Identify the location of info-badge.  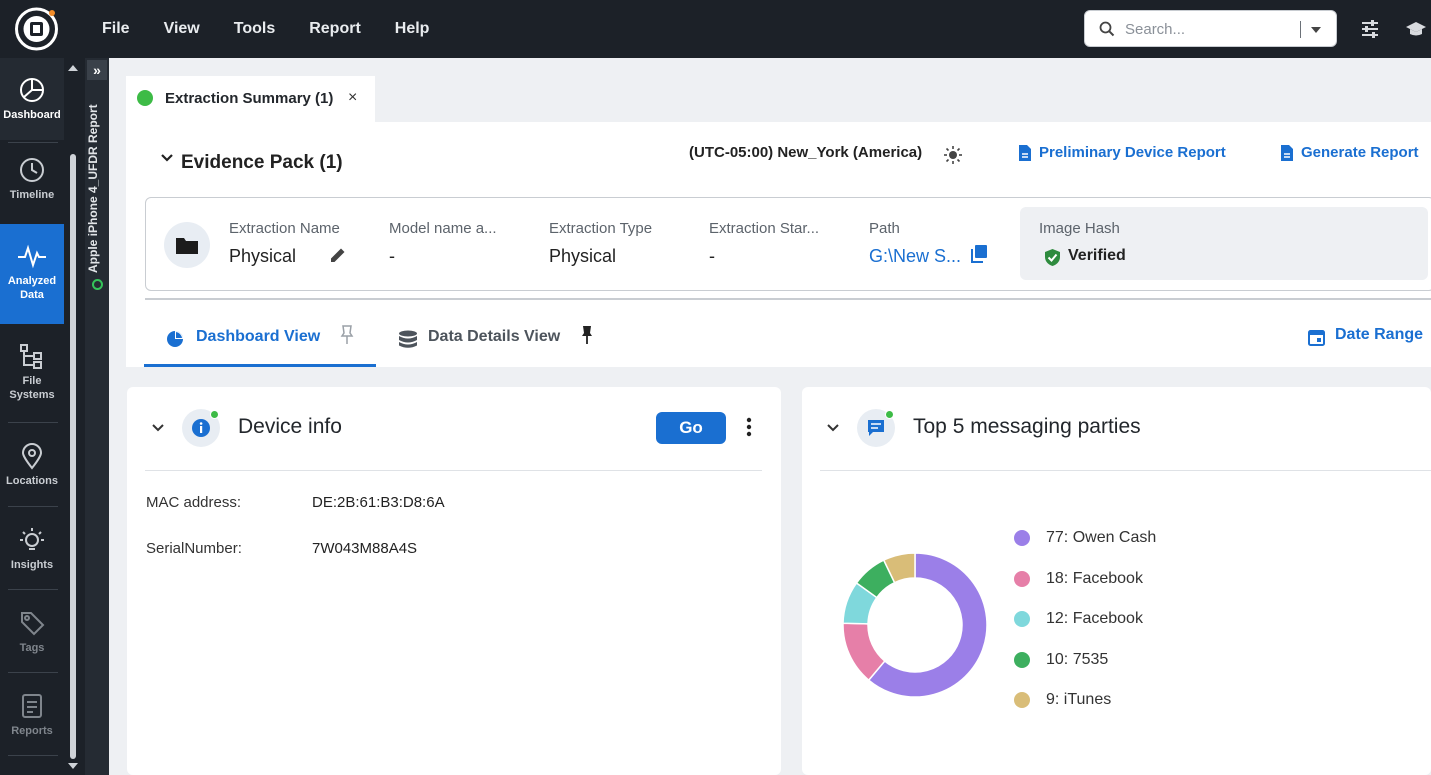
(201, 428).